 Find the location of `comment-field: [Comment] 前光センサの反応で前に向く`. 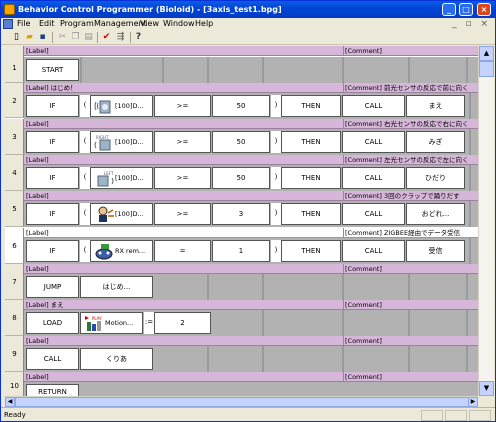

comment-field: [Comment] 前光センサの反応で前に向く is located at coordinates (410, 88).